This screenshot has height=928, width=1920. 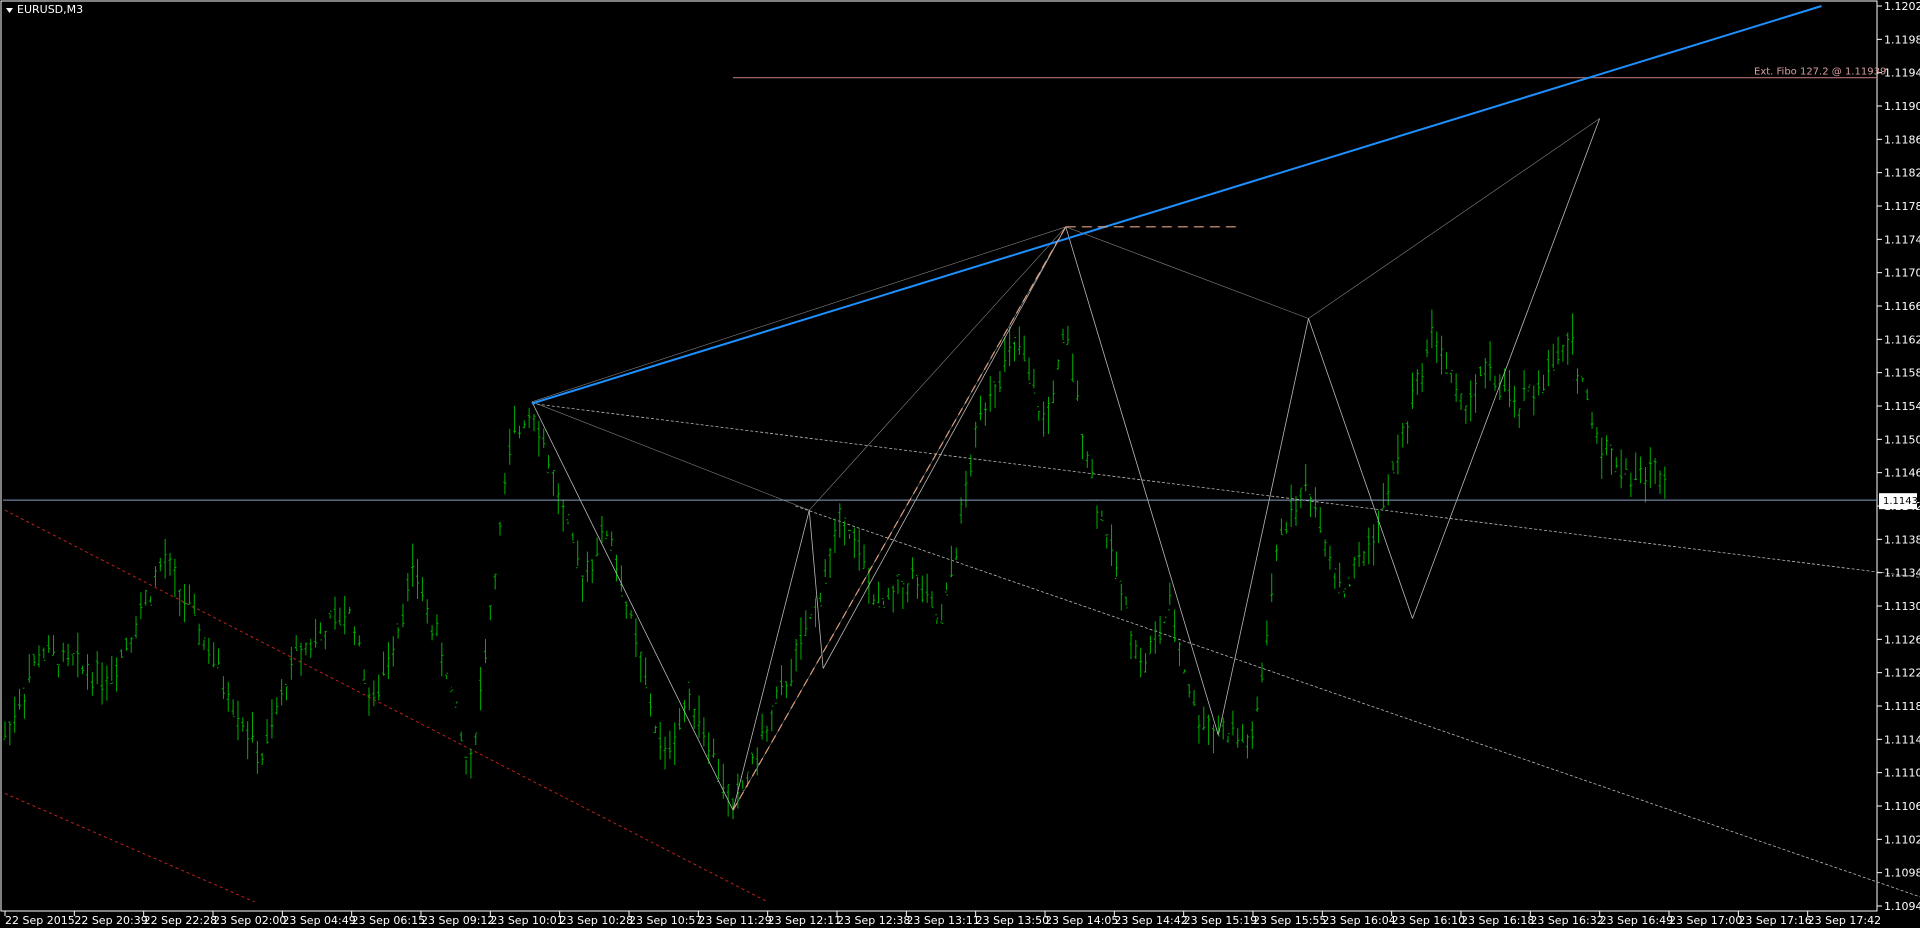 What do you see at coordinates (9, 10) in the screenshot?
I see `triangle-down-icon` at bounding box center [9, 10].